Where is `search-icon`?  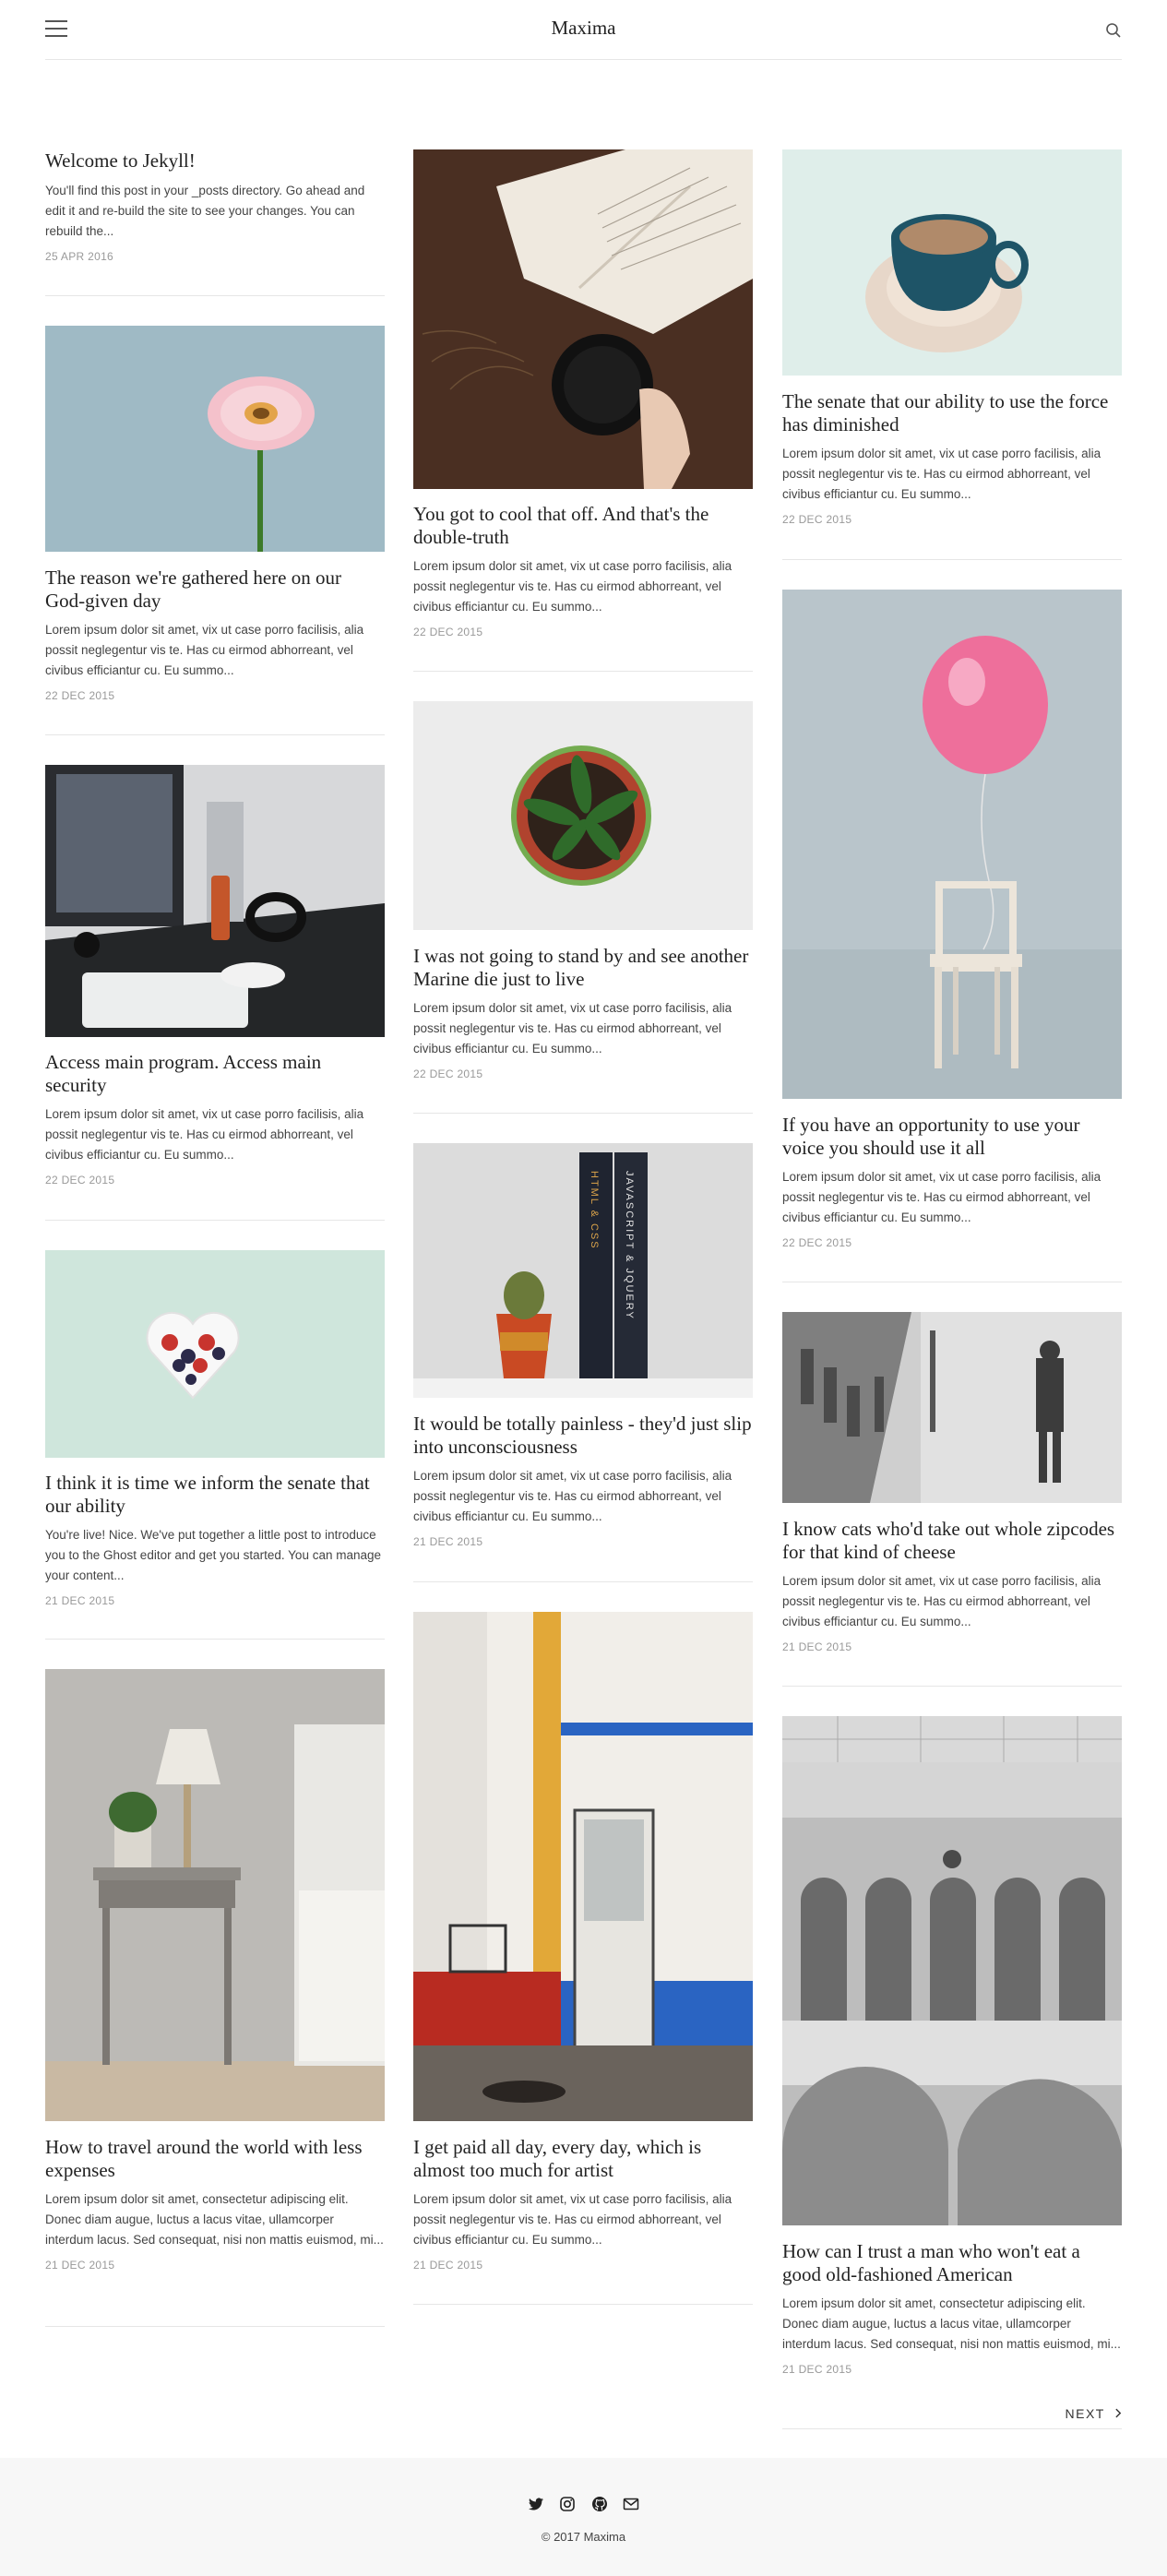
search-icon is located at coordinates (1113, 30).